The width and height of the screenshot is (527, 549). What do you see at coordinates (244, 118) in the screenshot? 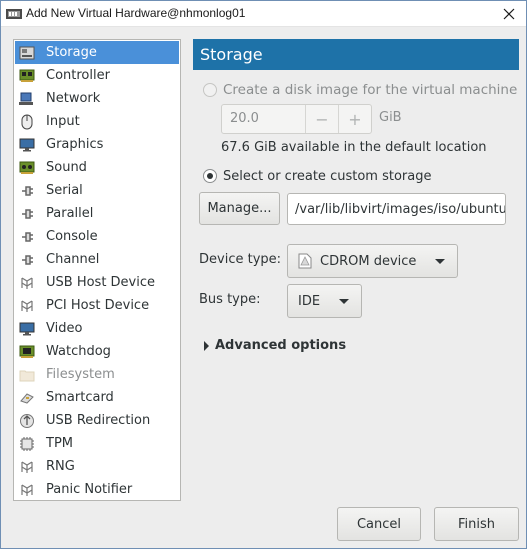
I see `disk-size-value: 20.0` at bounding box center [244, 118].